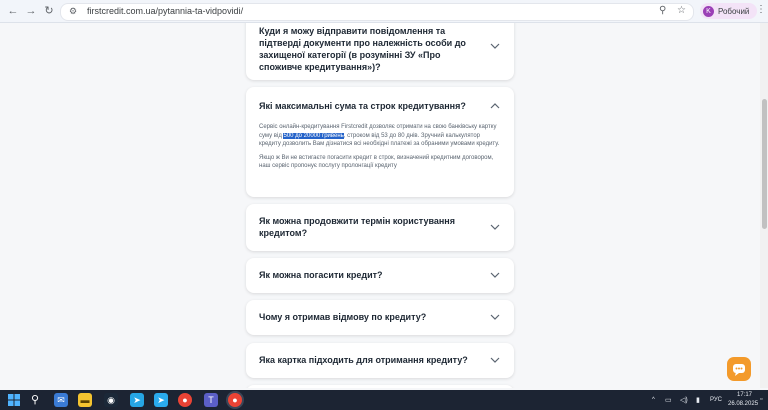  What do you see at coordinates (380, 386) in the screenshot?
I see `faq-item` at bounding box center [380, 386].